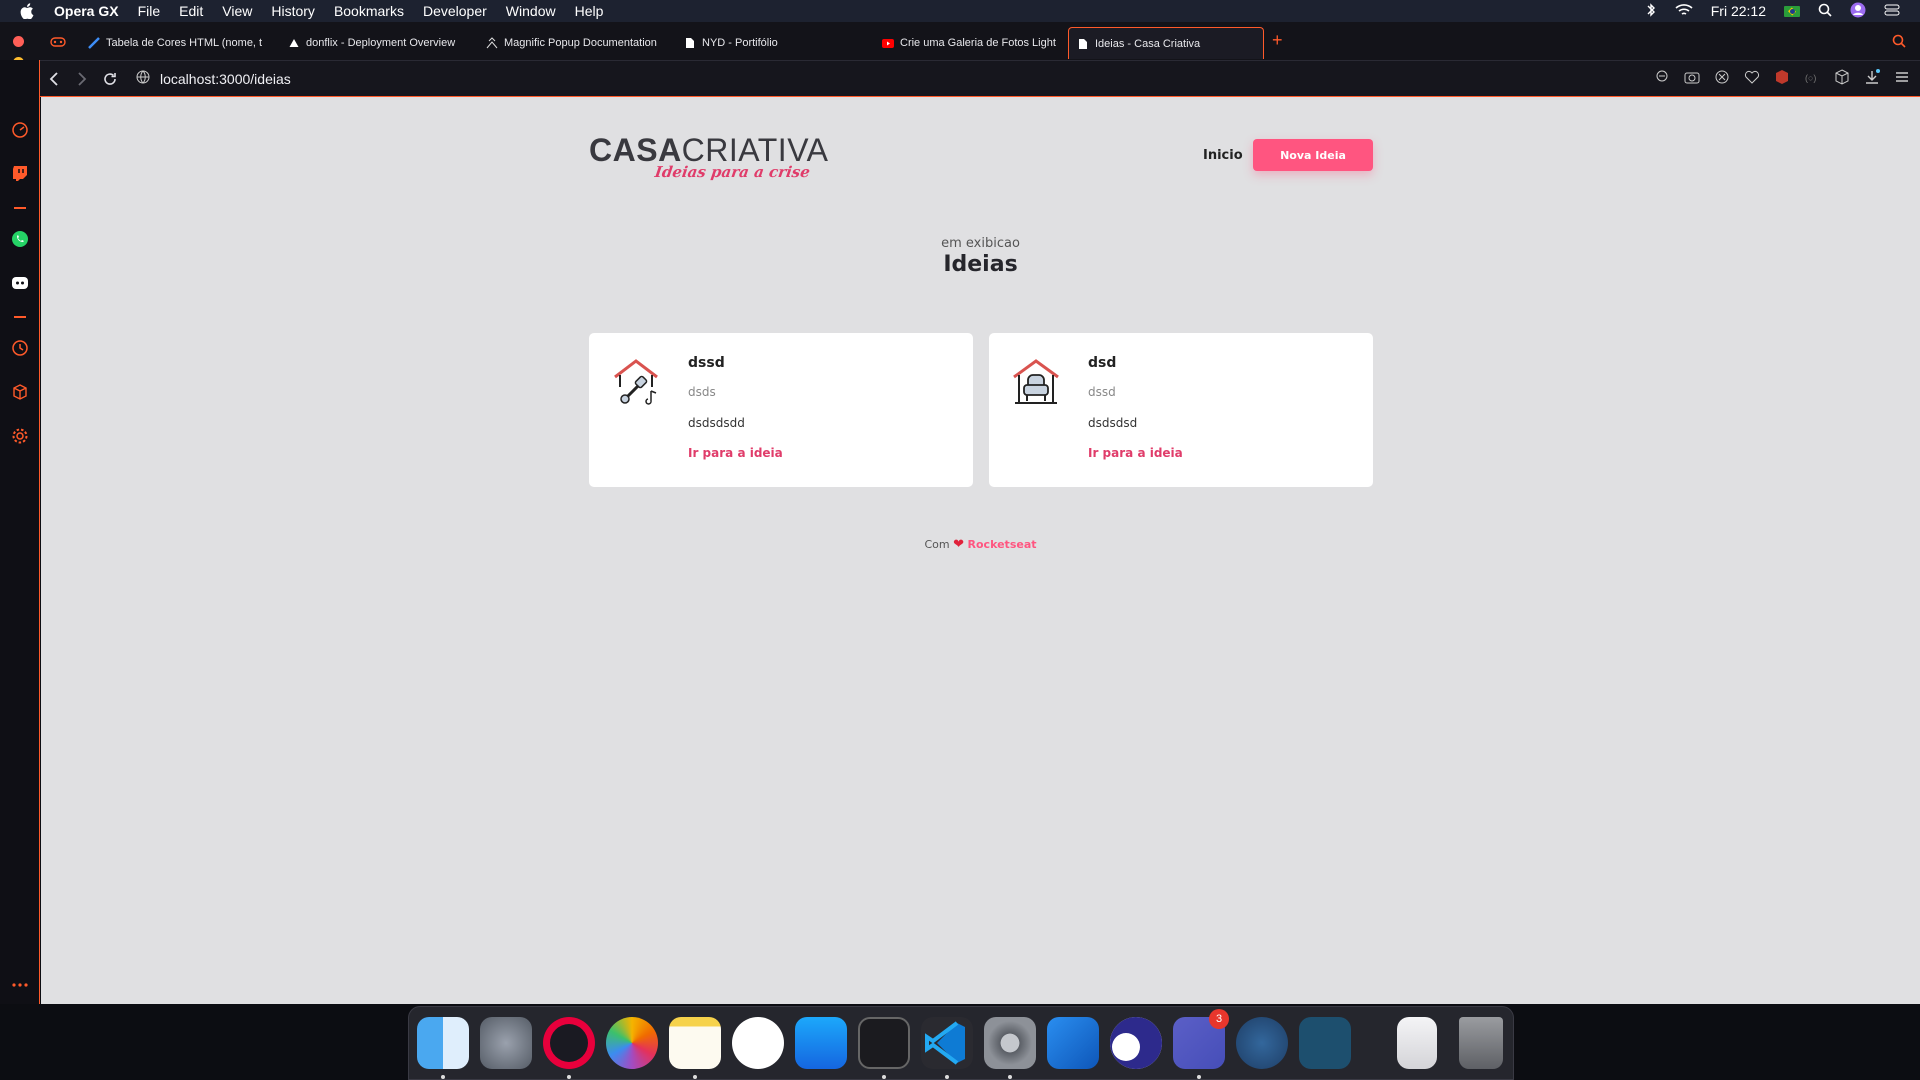  Describe the element at coordinates (1872, 77) in the screenshot. I see `downloads-icon` at that location.